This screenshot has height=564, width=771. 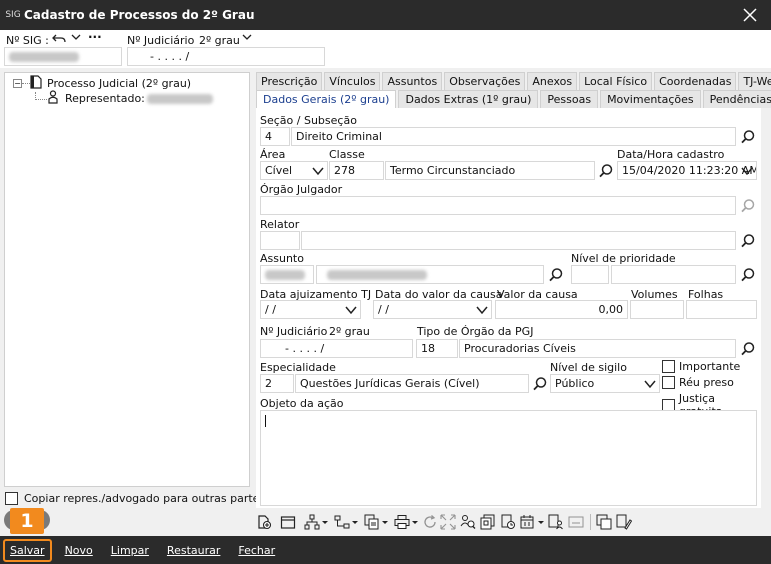 What do you see at coordinates (325, 522) in the screenshot?
I see `hierarchy-dropdown-icon` at bounding box center [325, 522].